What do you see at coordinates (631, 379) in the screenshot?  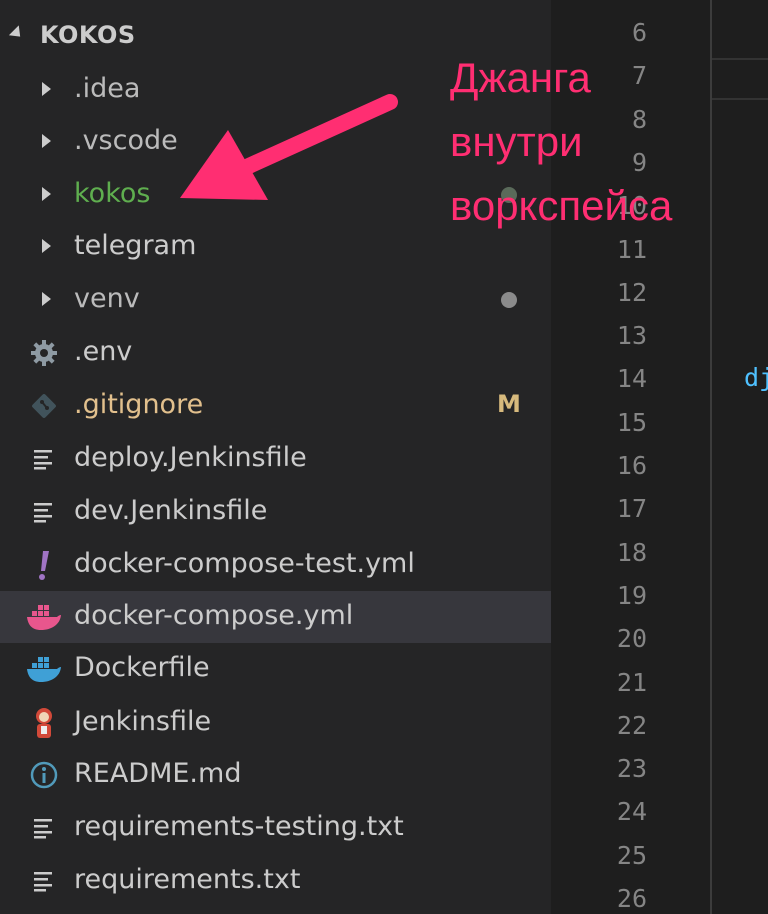 I see `line-number: 14` at bounding box center [631, 379].